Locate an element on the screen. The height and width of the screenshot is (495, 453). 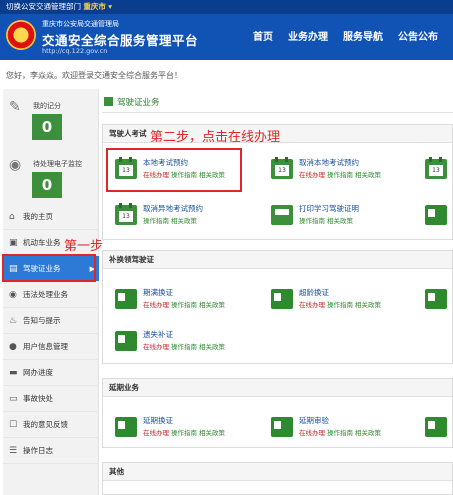
payment-icon is located at coordinates (436, 215).